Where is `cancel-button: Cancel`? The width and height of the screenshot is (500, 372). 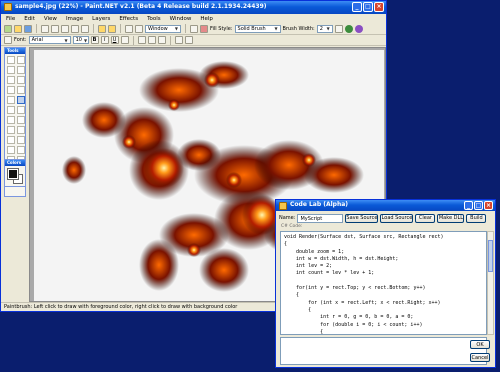
cancel-button: Cancel is located at coordinates (480, 357).